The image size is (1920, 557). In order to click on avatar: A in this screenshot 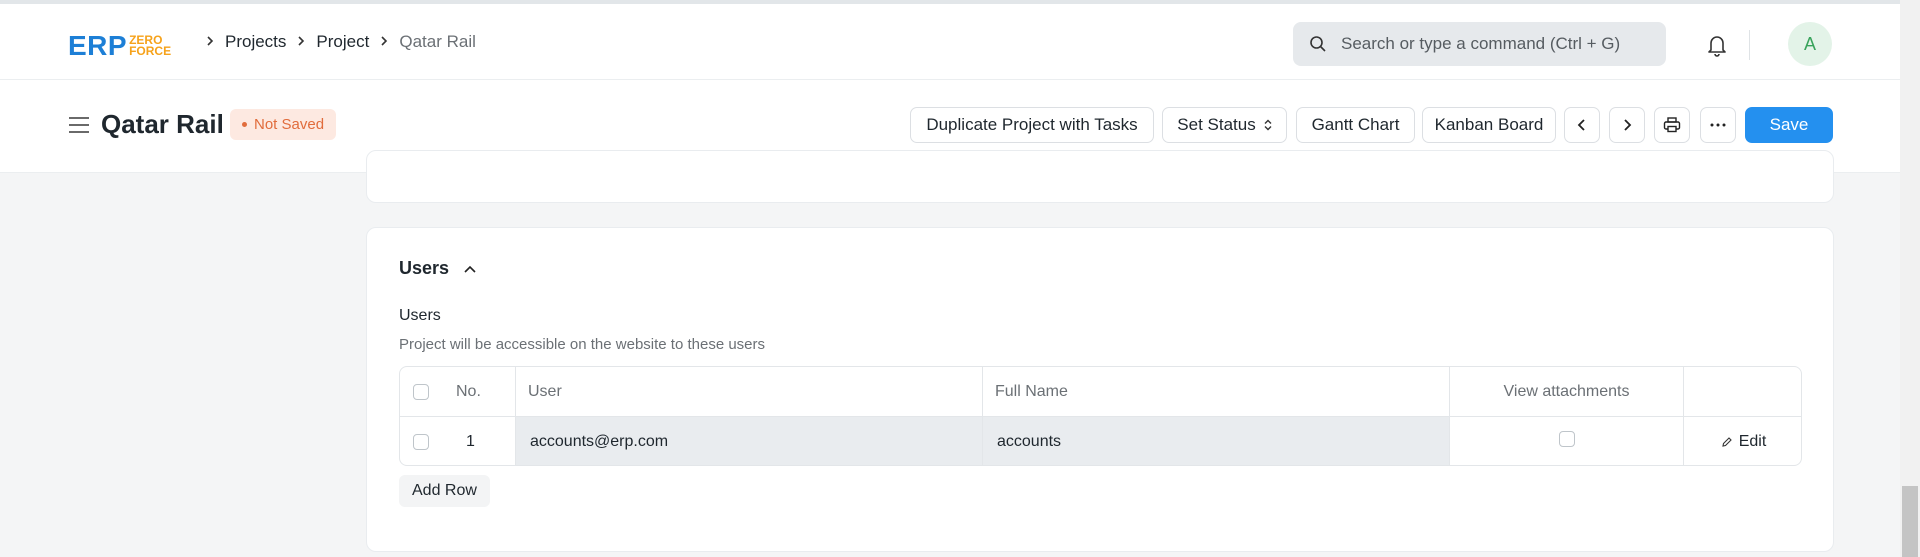, I will do `click(1810, 44)`.